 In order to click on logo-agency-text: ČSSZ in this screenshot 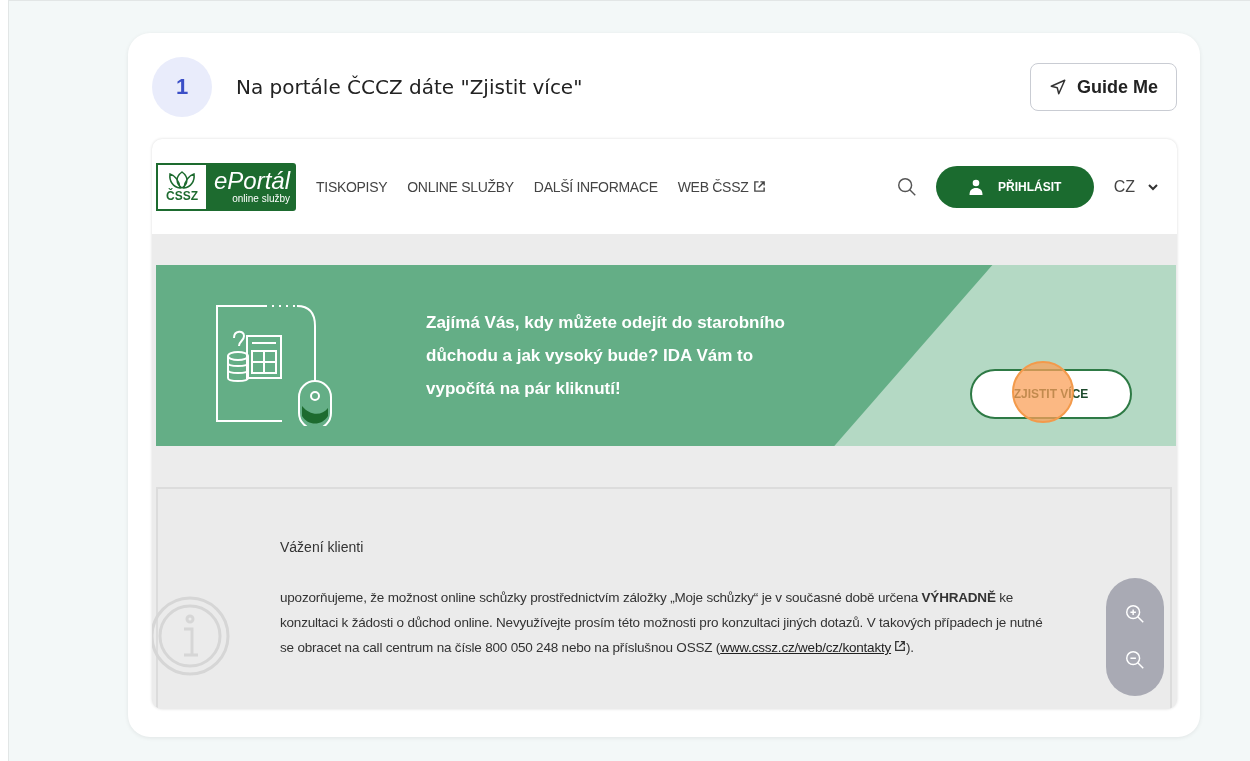, I will do `click(182, 195)`.